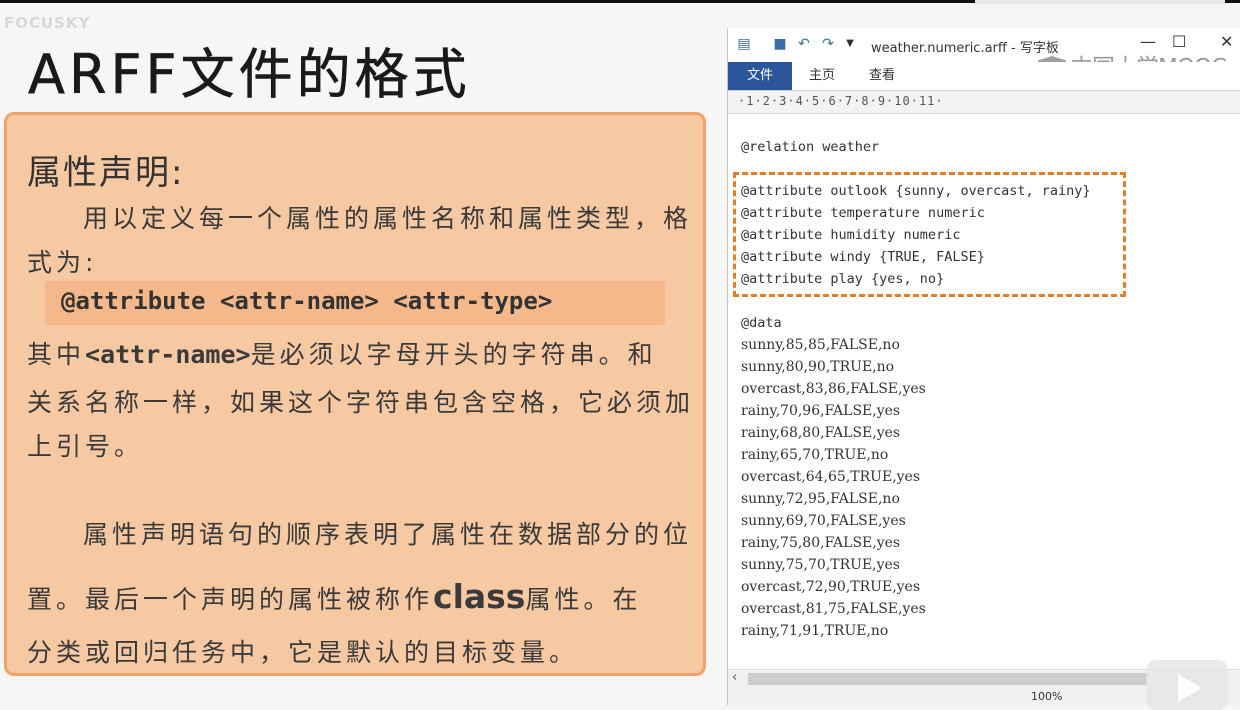 Image resolution: width=1240 pixels, height=710 pixels. Describe the element at coordinates (833, 609) in the screenshot. I see `data-row: overcast,81,75,FALSE,yes` at that location.